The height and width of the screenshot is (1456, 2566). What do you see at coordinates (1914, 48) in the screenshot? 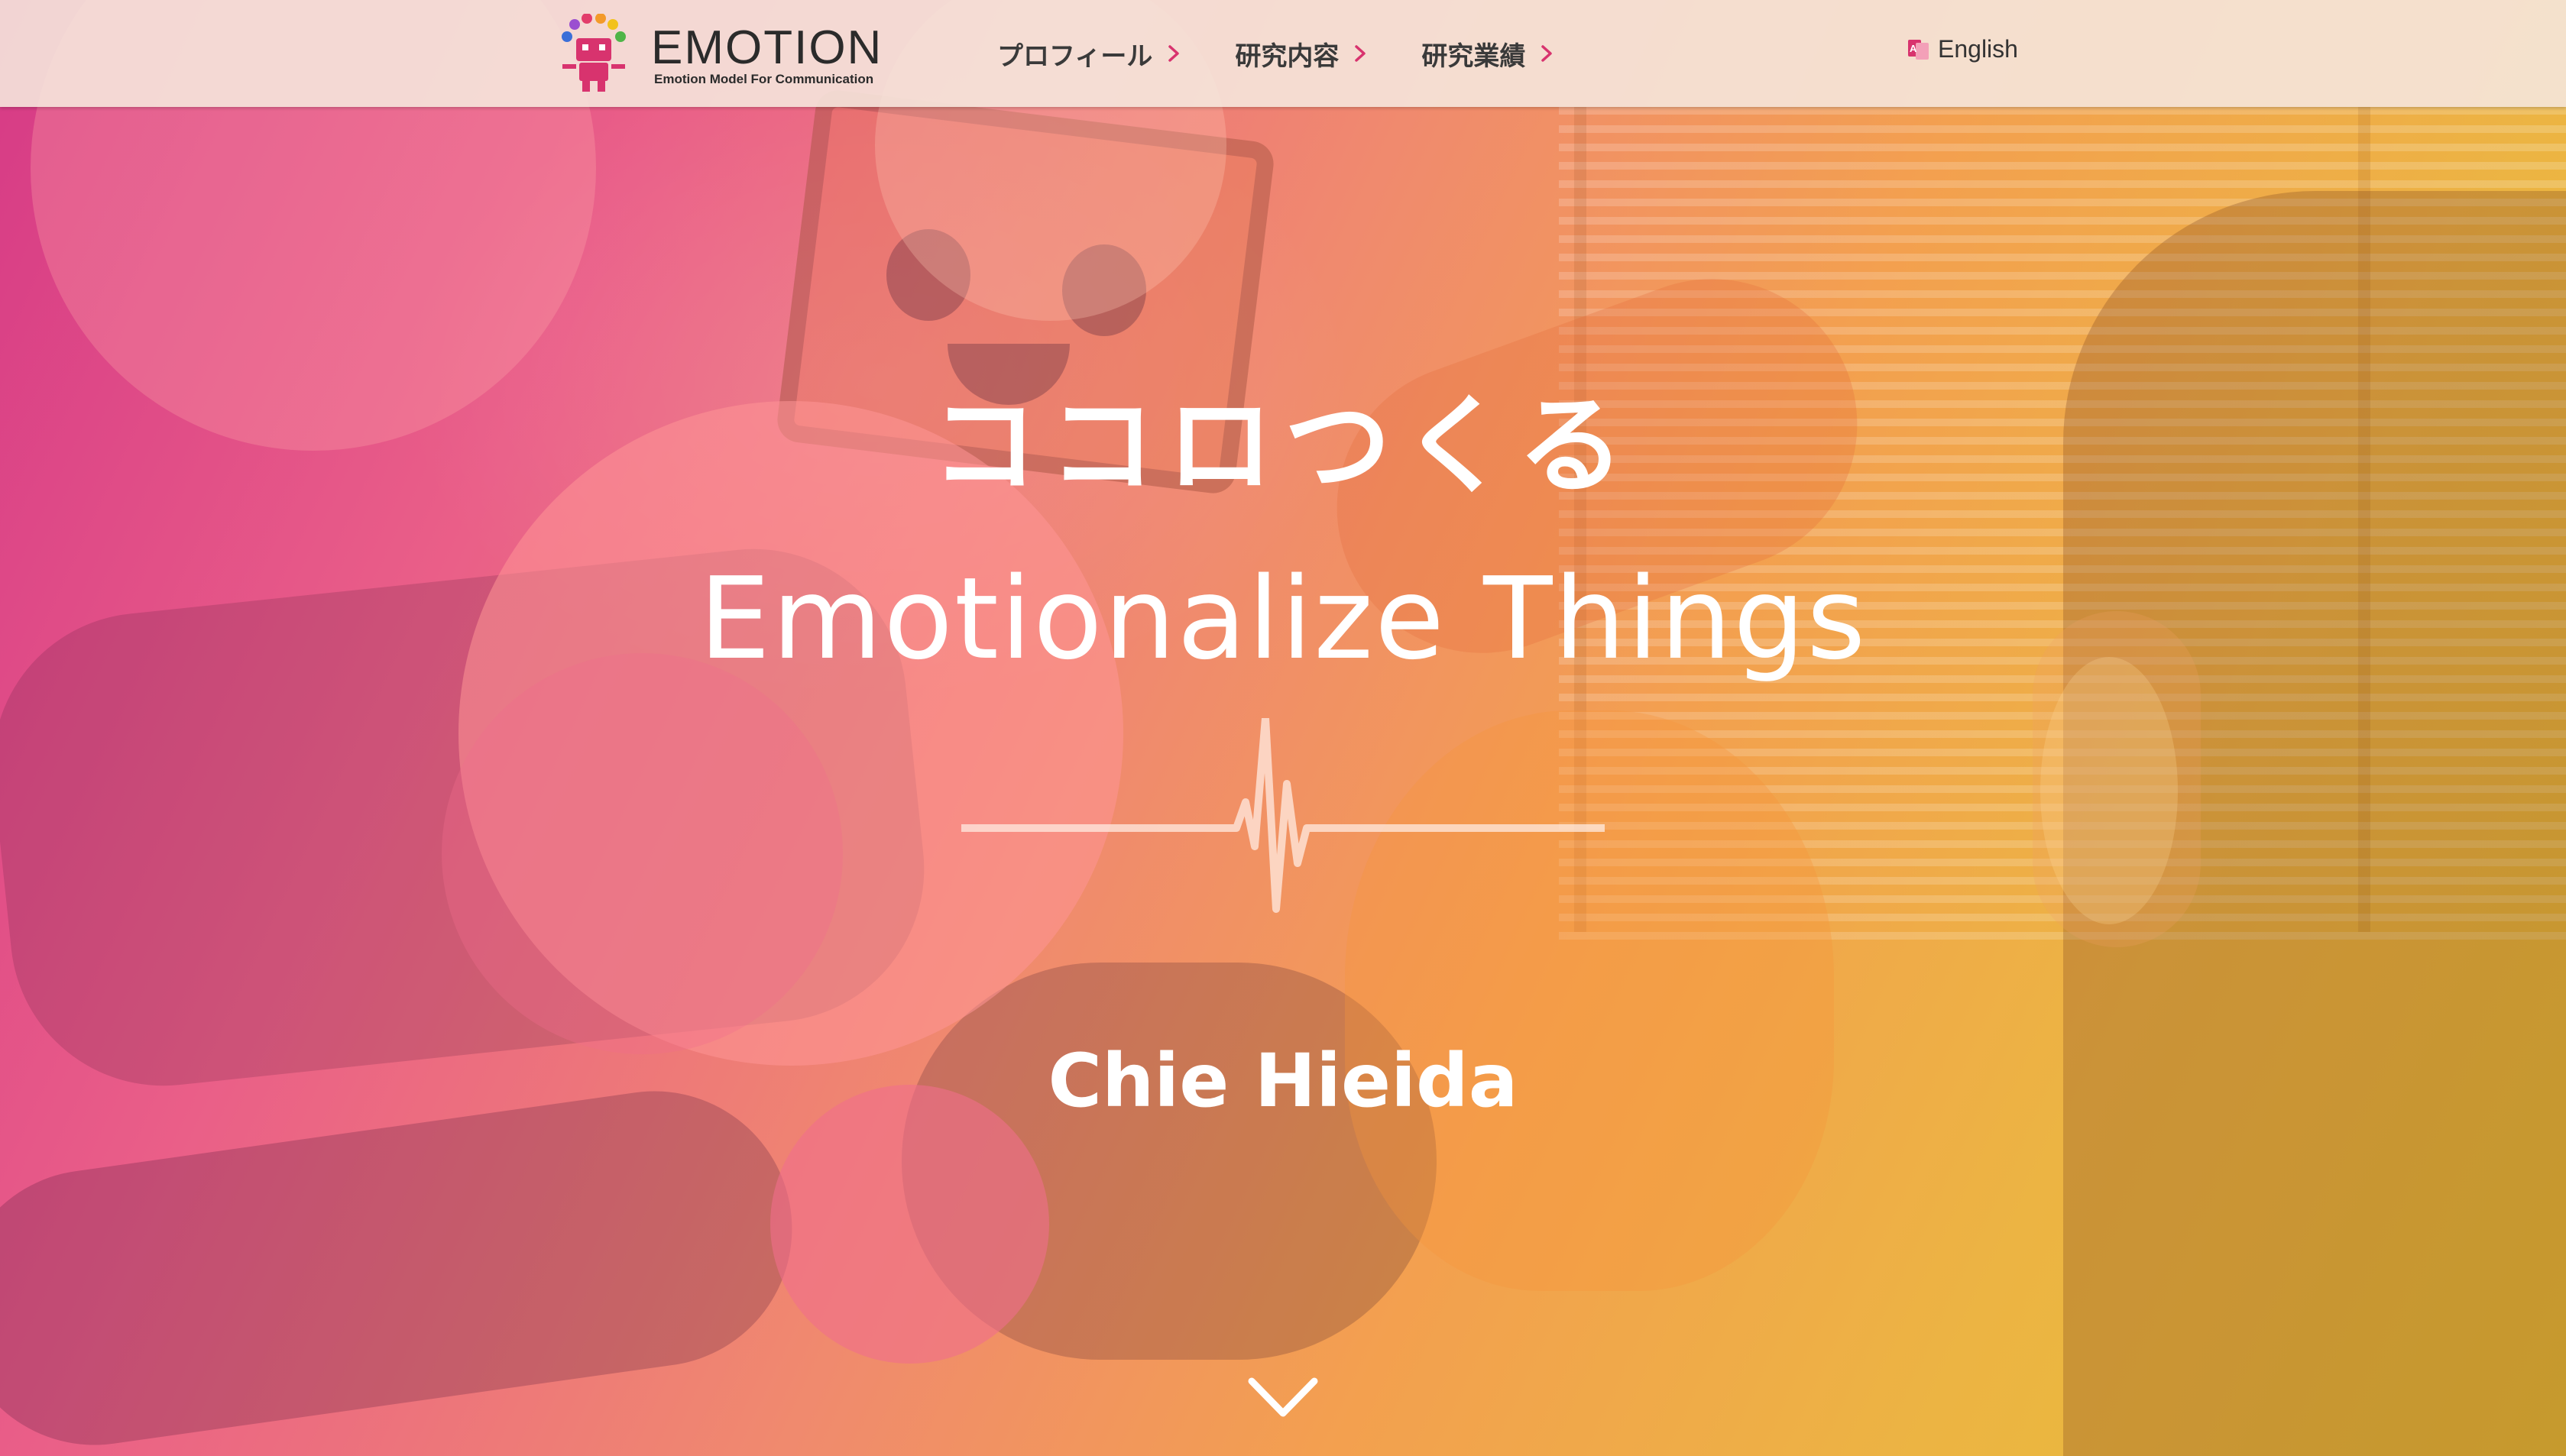
I see `svg-text: A` at bounding box center [1914, 48].